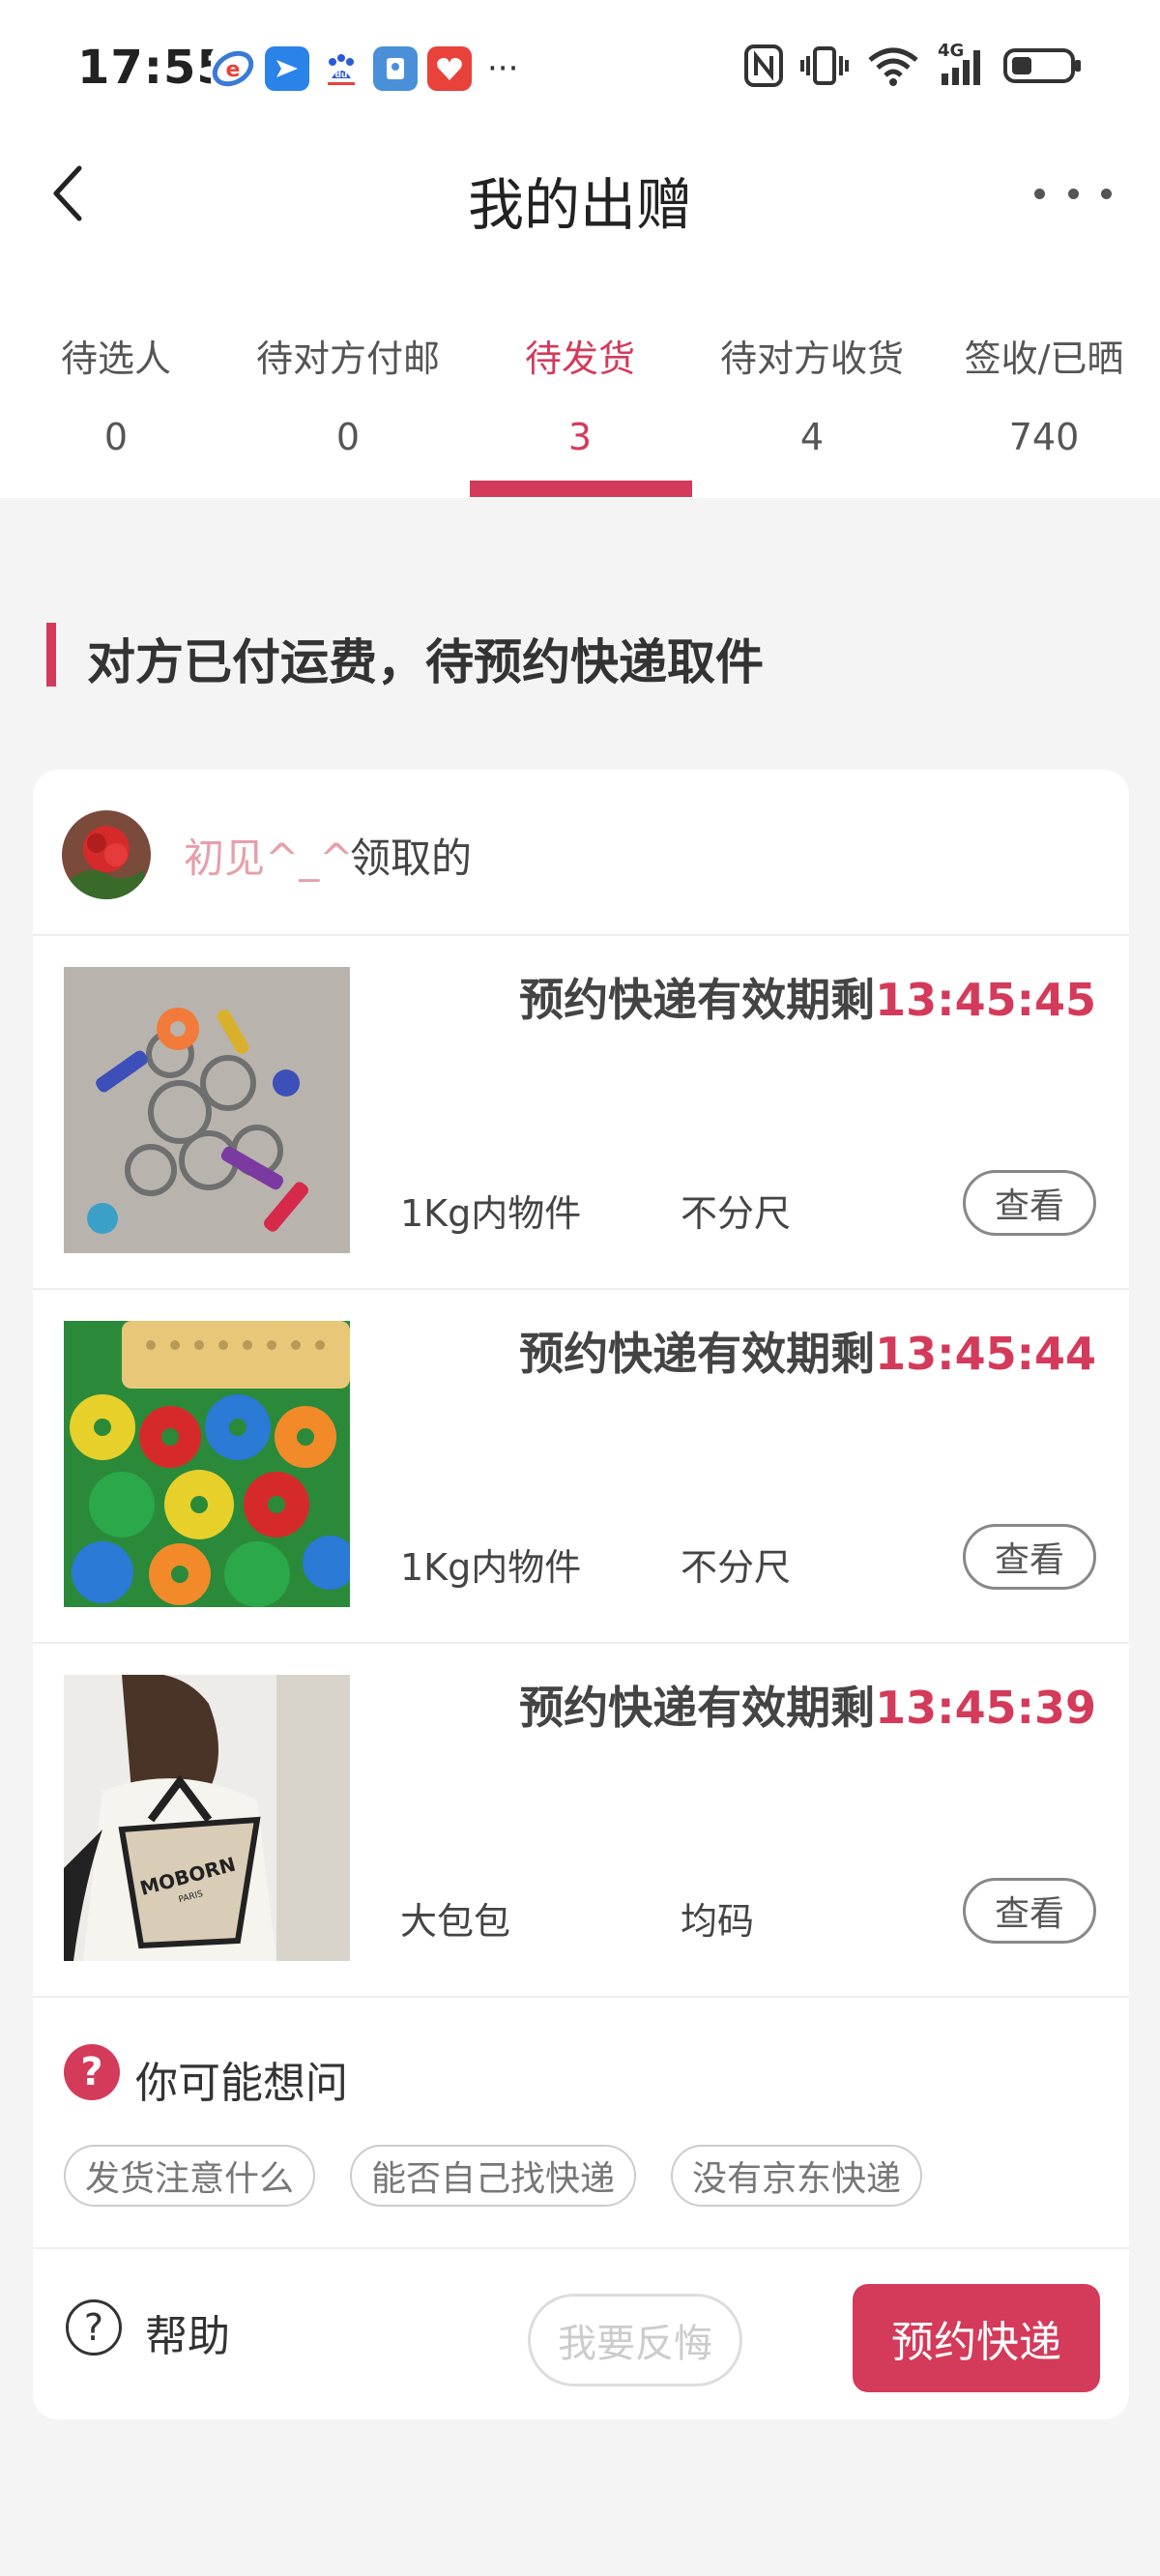 The width and height of the screenshot is (1160, 2576). What do you see at coordinates (579, 205) in the screenshot?
I see `page-title: 我的出赠` at bounding box center [579, 205].